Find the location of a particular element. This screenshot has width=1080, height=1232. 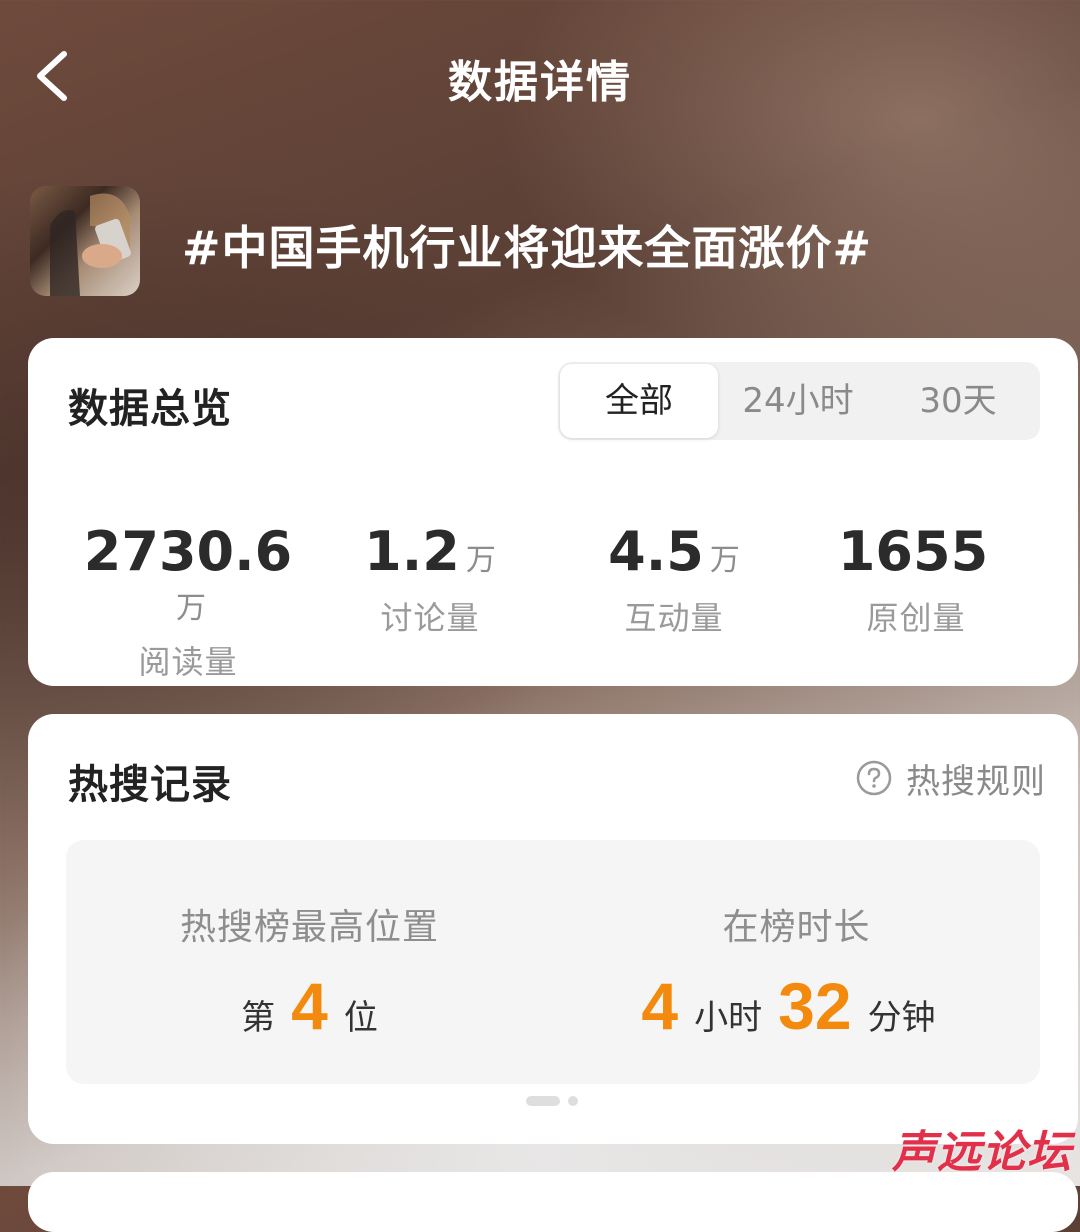

hot-search-rules-link: 热搜规则 is located at coordinates (951, 779).